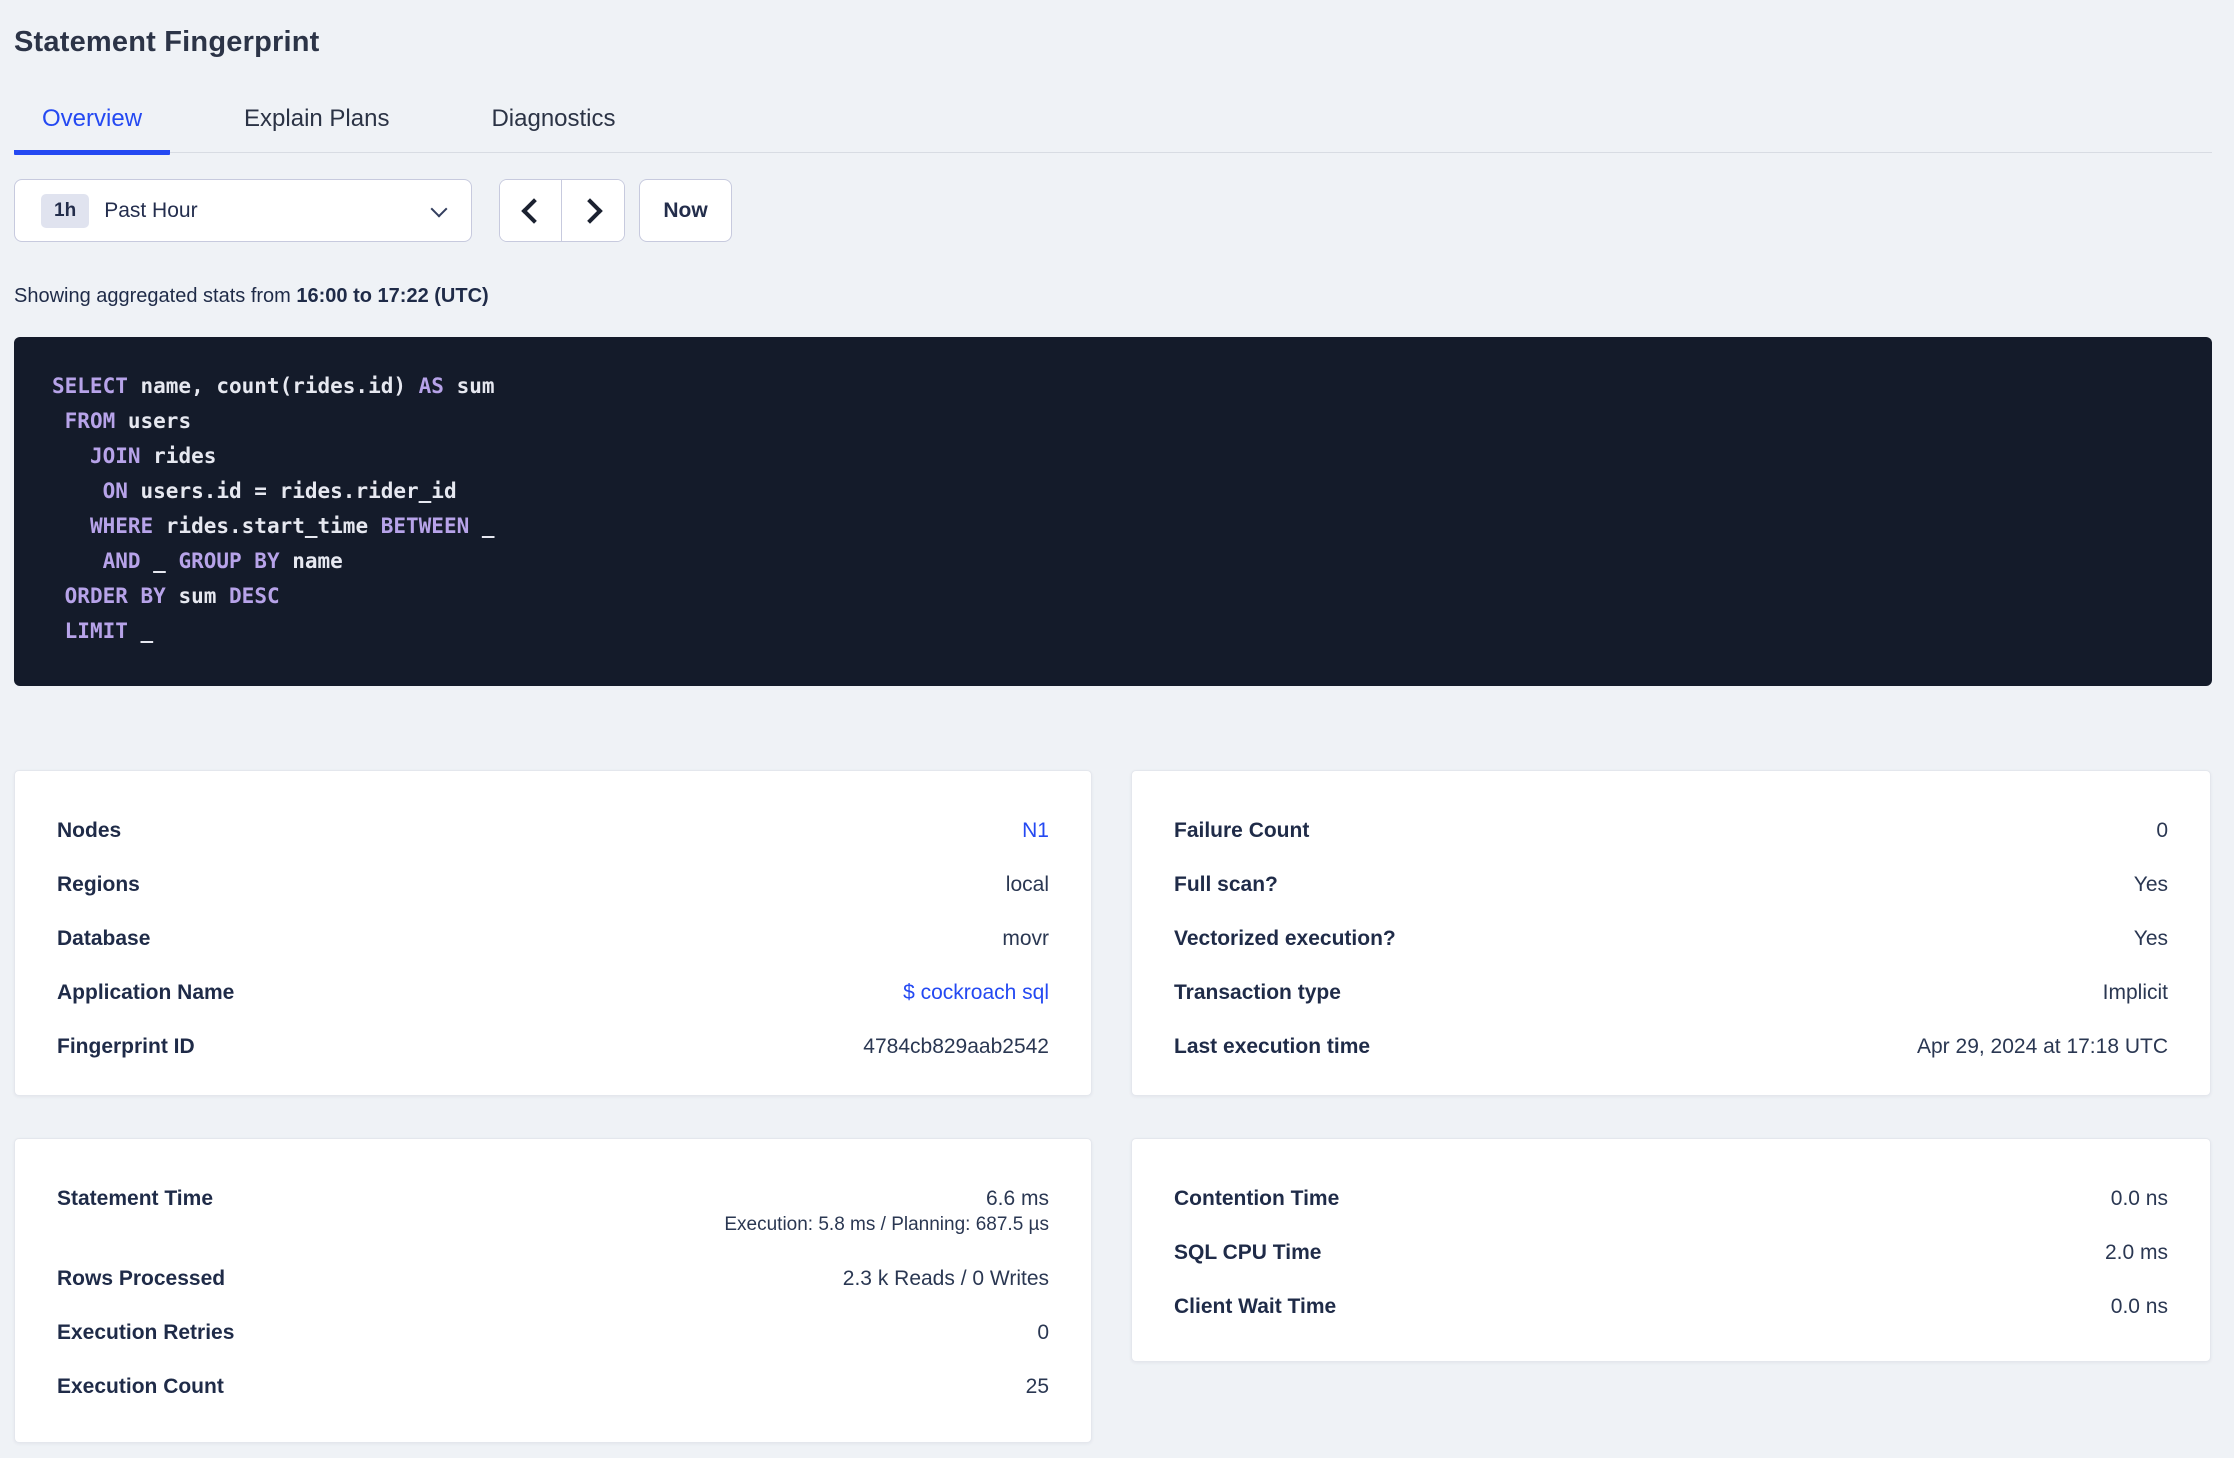  Describe the element at coordinates (1671, 885) in the screenshot. I see `stat-row-full-scan: Full scan? Yes` at that location.